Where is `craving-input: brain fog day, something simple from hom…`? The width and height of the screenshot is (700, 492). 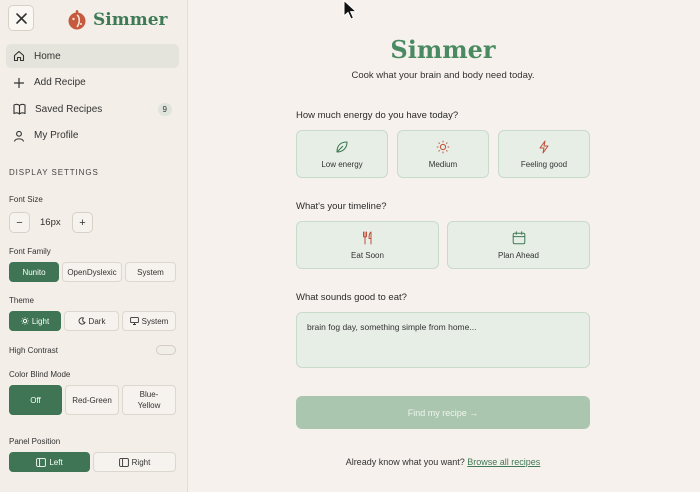 craving-input: brain fog day, something simple from hom… is located at coordinates (443, 340).